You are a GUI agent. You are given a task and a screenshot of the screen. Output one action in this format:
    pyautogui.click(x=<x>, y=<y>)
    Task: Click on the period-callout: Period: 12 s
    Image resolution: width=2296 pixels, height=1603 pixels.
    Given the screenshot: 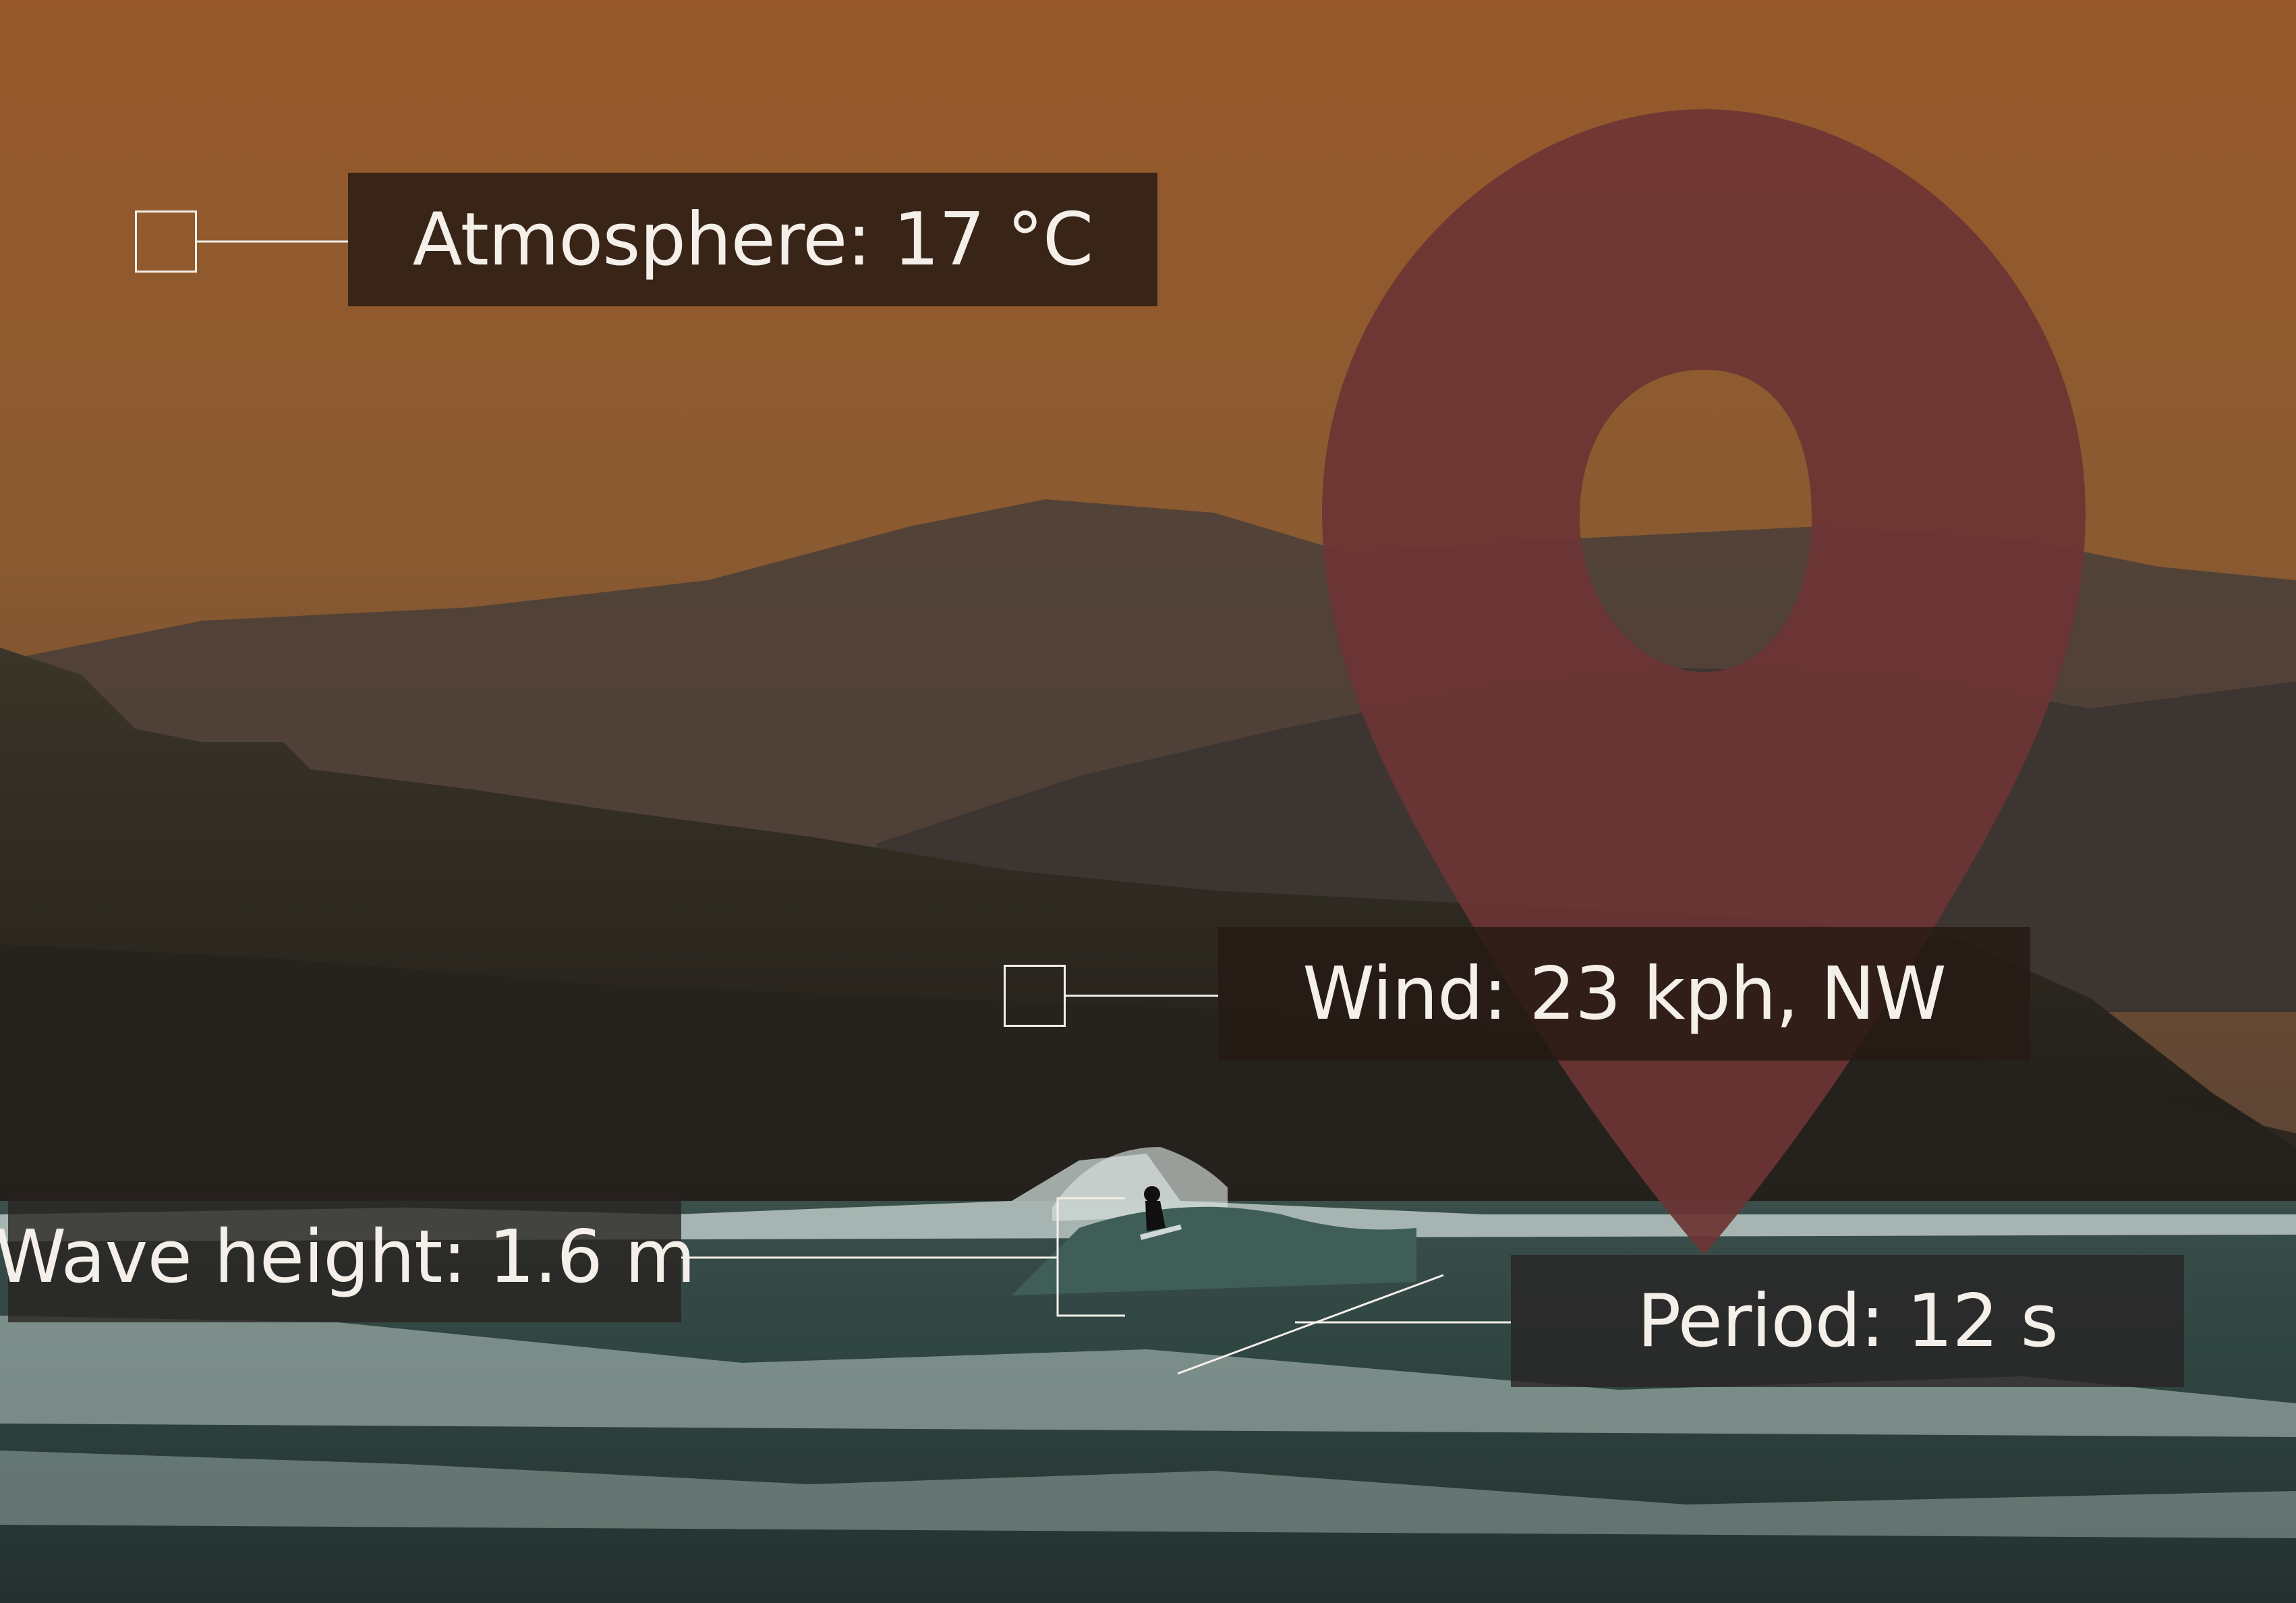 What is the action you would take?
    pyautogui.click(x=1847, y=1321)
    